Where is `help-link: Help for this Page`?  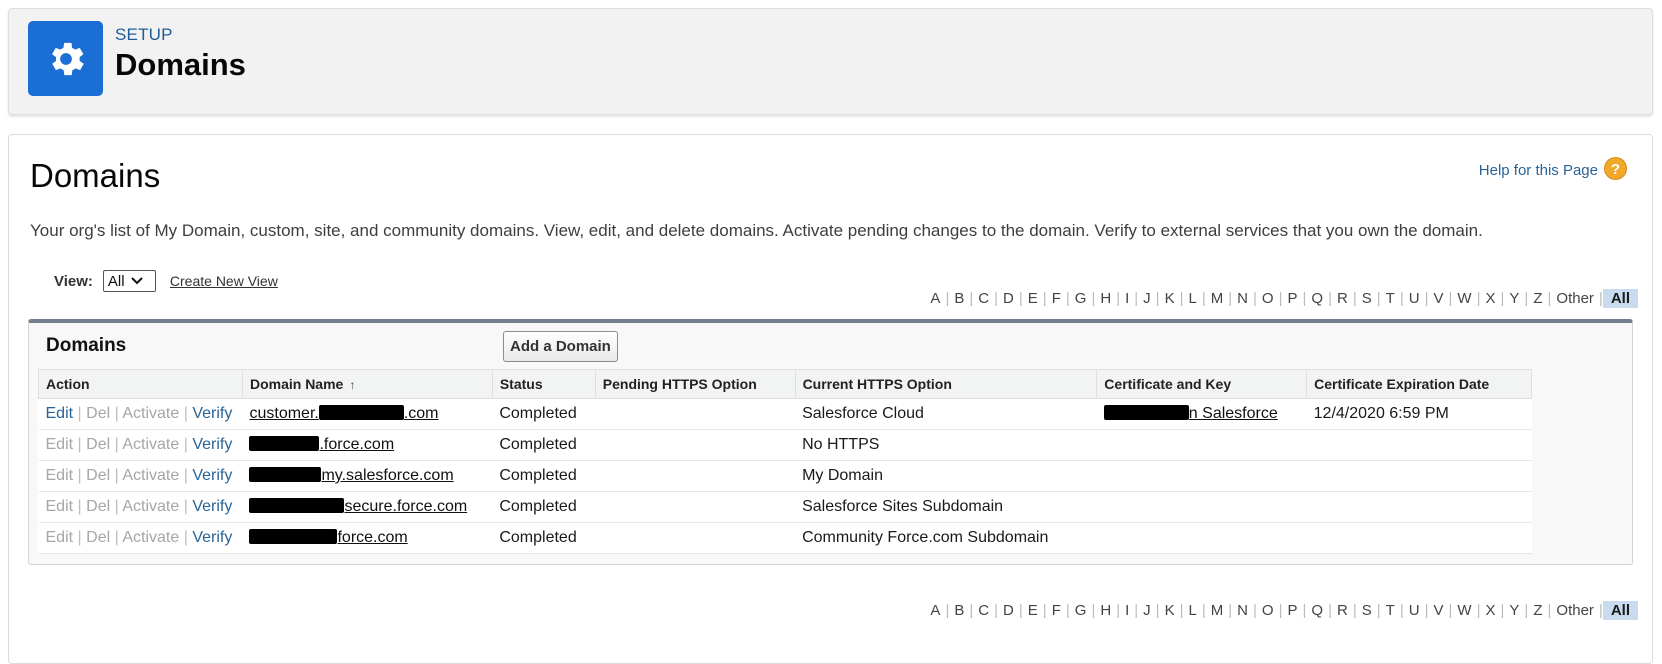 help-link: Help for this Page is located at coordinates (1538, 170).